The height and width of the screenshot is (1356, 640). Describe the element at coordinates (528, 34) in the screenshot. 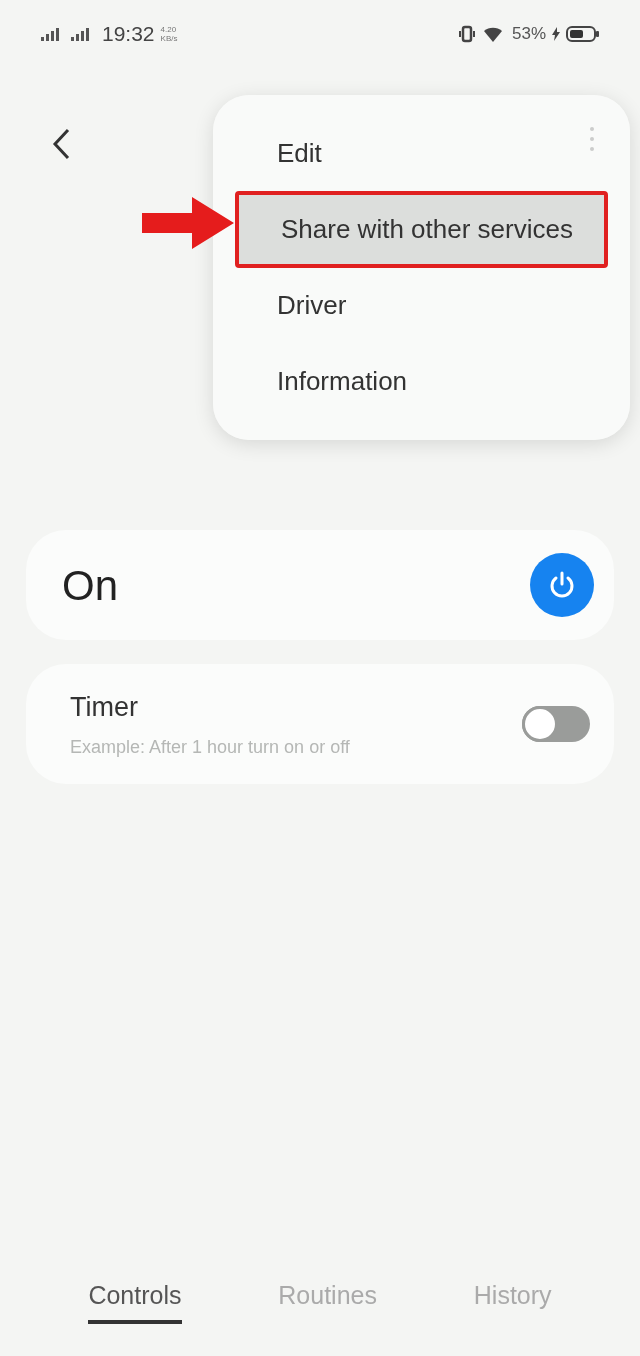

I see `battery-percent: 53%` at that location.